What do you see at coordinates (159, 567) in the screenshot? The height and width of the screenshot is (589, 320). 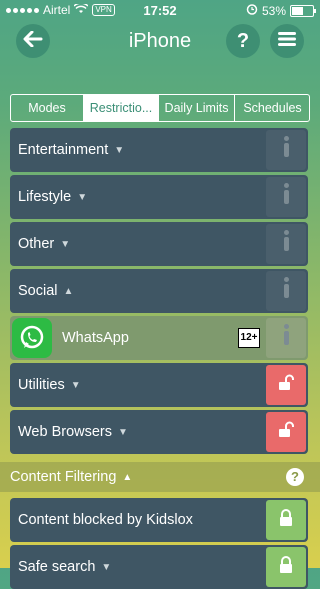 I see `filter-row-safe-search: Safe search ▼` at bounding box center [159, 567].